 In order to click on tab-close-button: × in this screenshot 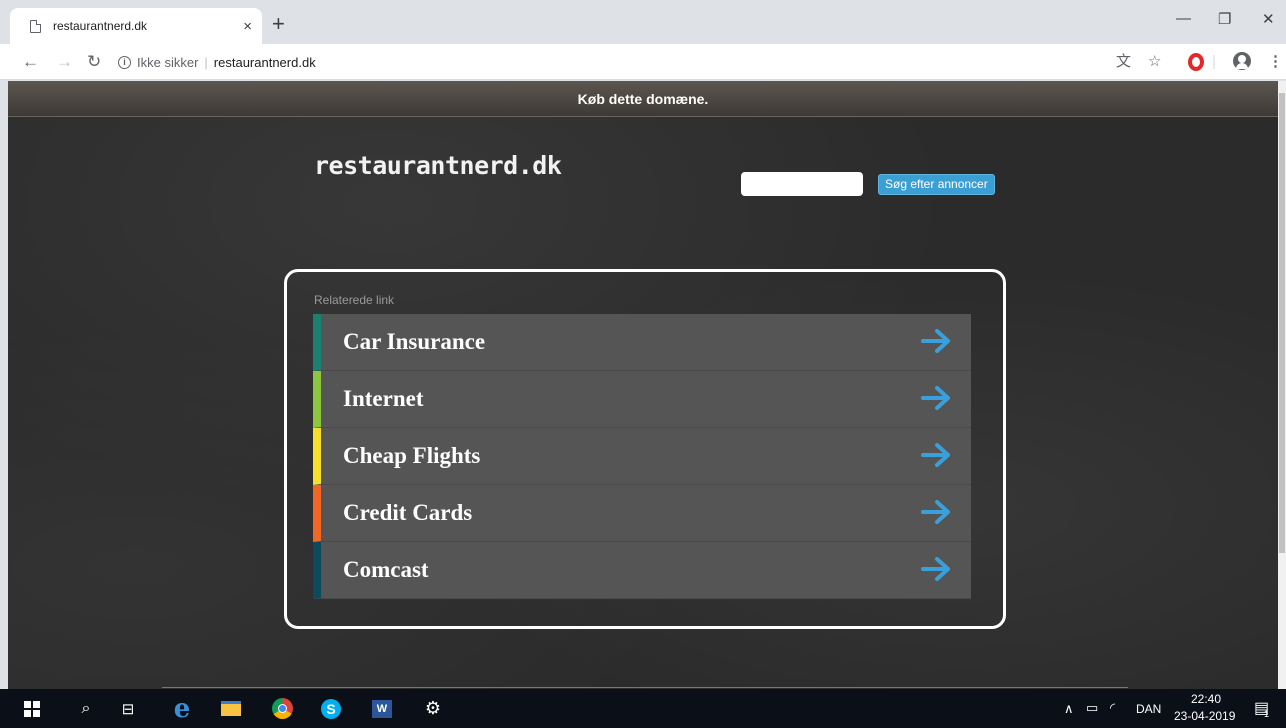, I will do `click(247, 26)`.